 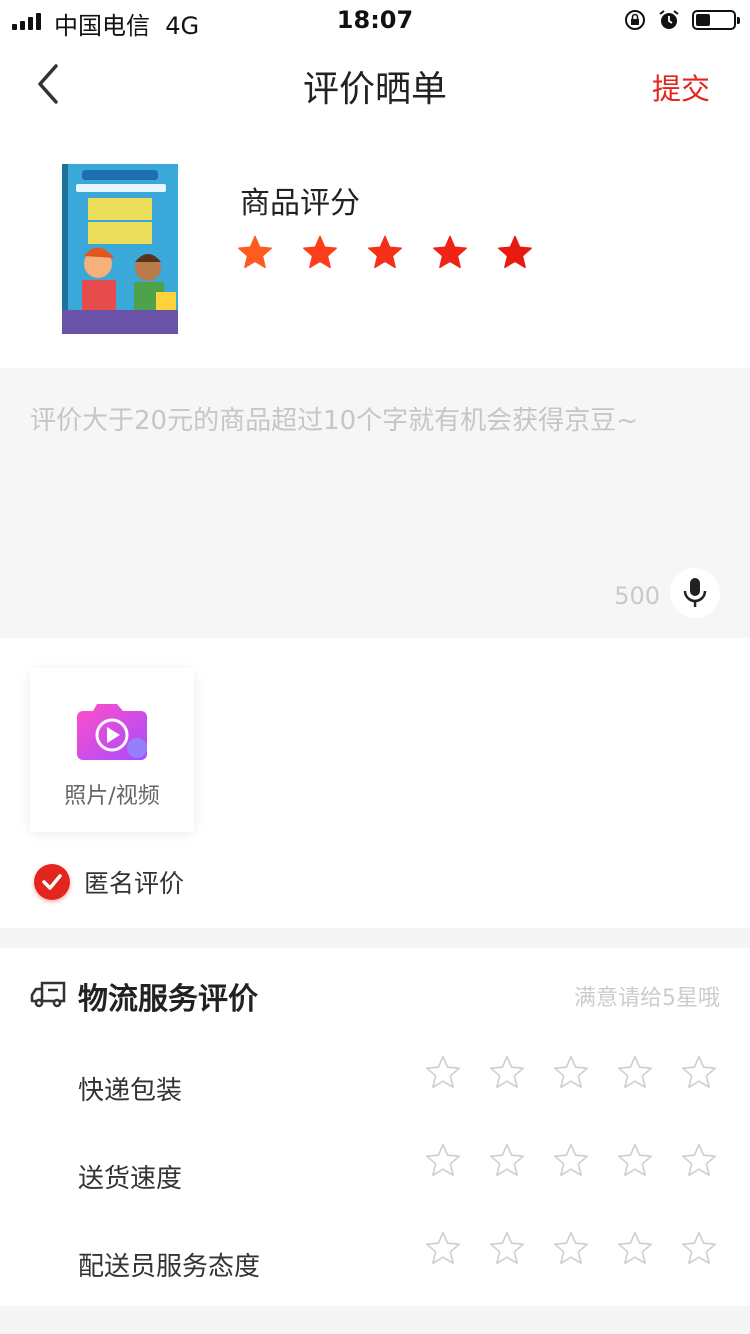 I want to click on voice-input-button, so click(x=695, y=593).